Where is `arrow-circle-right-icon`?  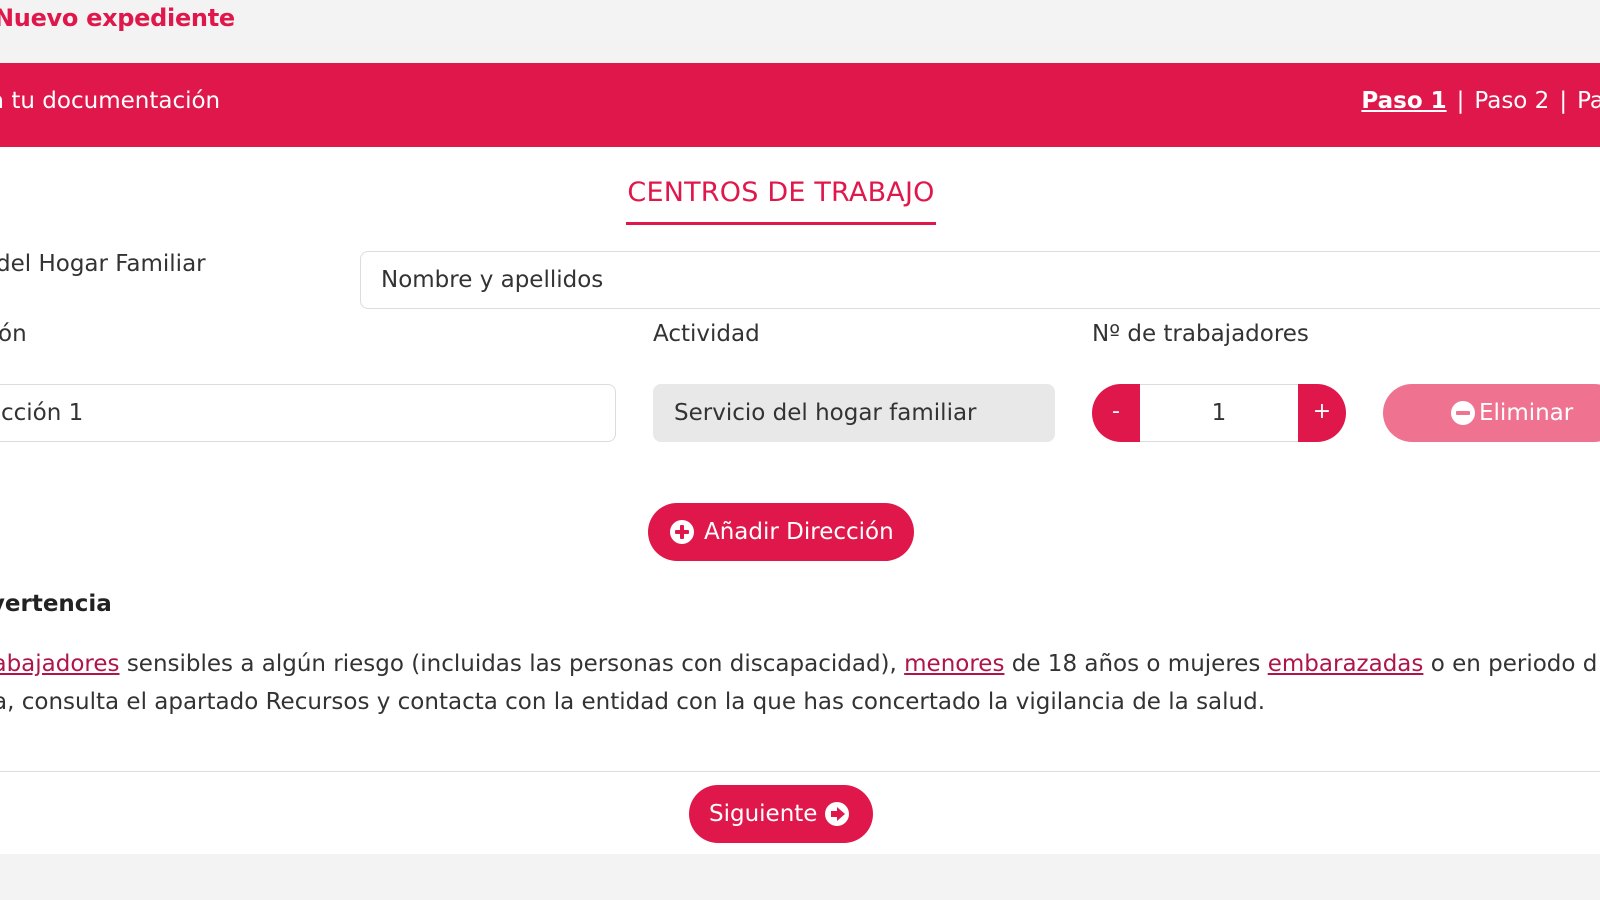 arrow-circle-right-icon is located at coordinates (837, 814).